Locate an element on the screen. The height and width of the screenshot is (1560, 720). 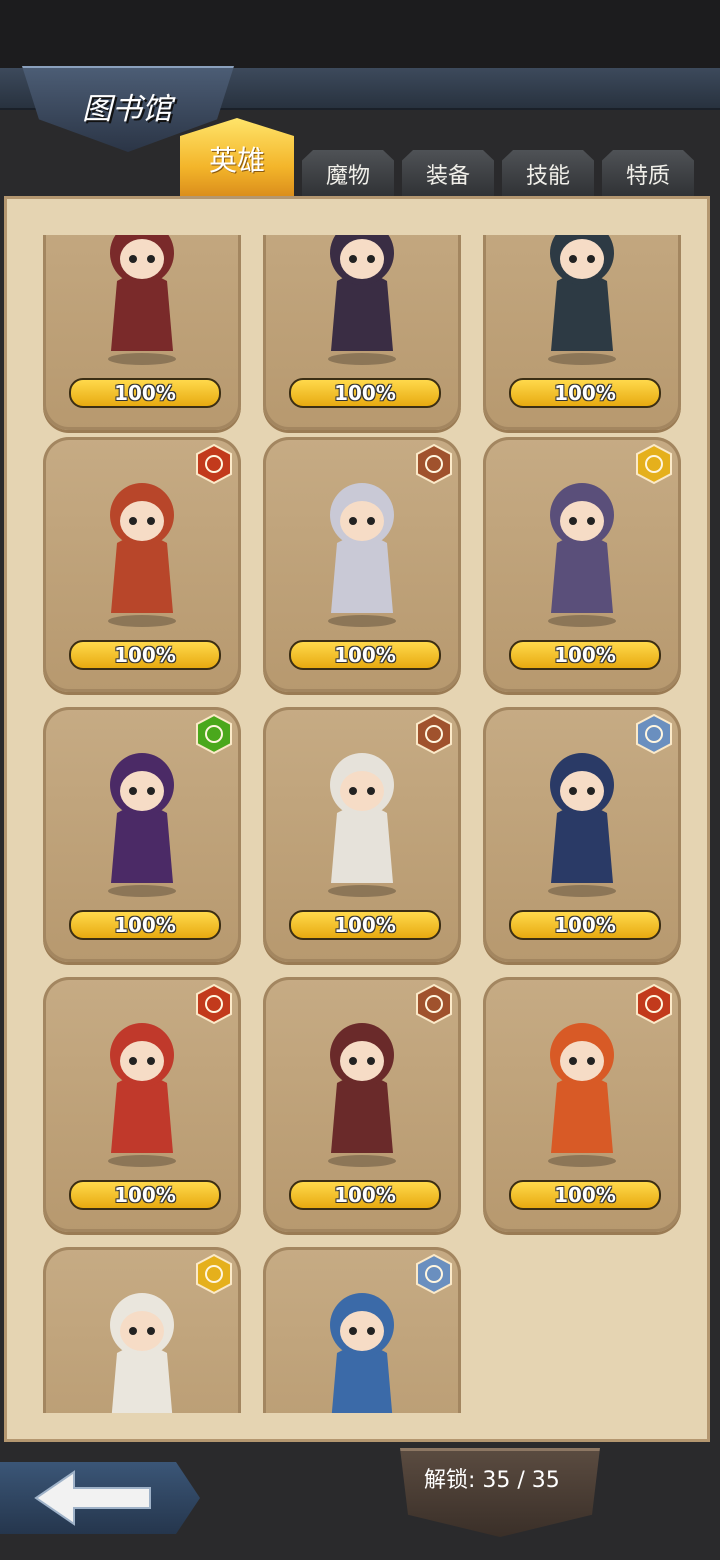
unlock-count: 解锁: 35 / 35 is located at coordinates (492, 1480).